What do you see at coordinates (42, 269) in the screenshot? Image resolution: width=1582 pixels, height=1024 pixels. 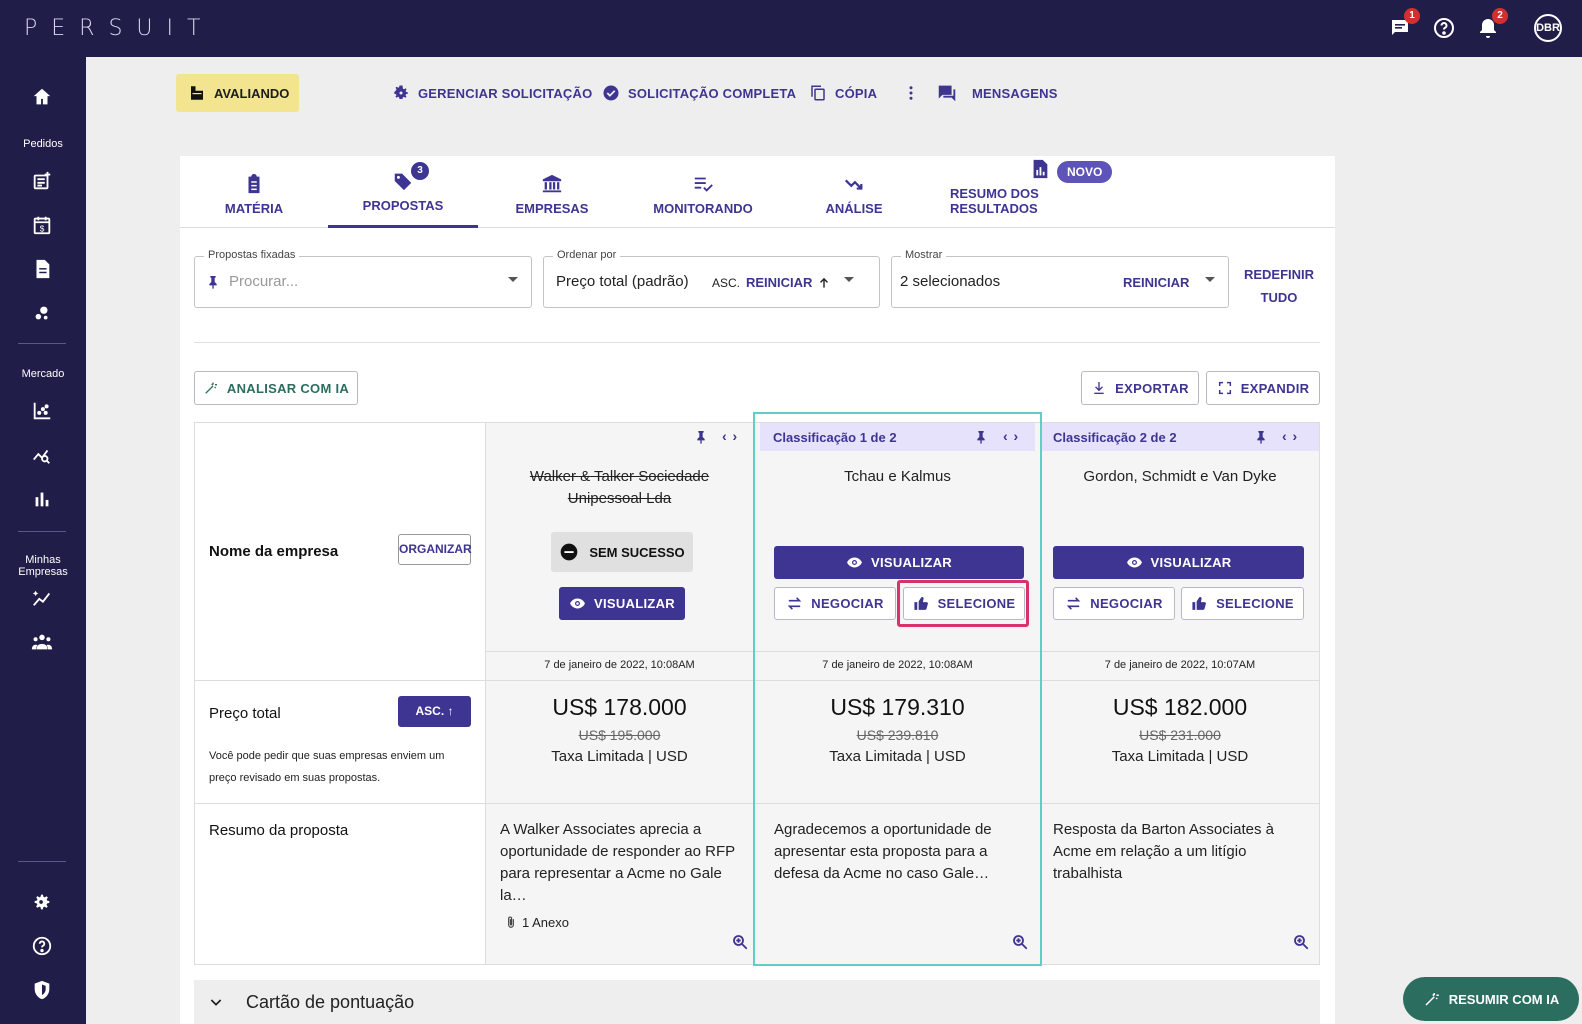 I see `document-icon` at bounding box center [42, 269].